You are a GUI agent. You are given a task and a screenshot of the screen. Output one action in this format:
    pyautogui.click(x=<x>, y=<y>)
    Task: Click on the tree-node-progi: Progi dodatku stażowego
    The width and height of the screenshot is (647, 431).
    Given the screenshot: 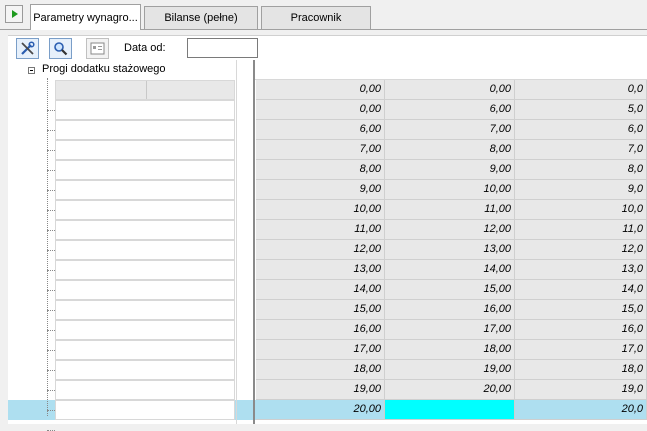 What is the action you would take?
    pyautogui.click(x=104, y=69)
    